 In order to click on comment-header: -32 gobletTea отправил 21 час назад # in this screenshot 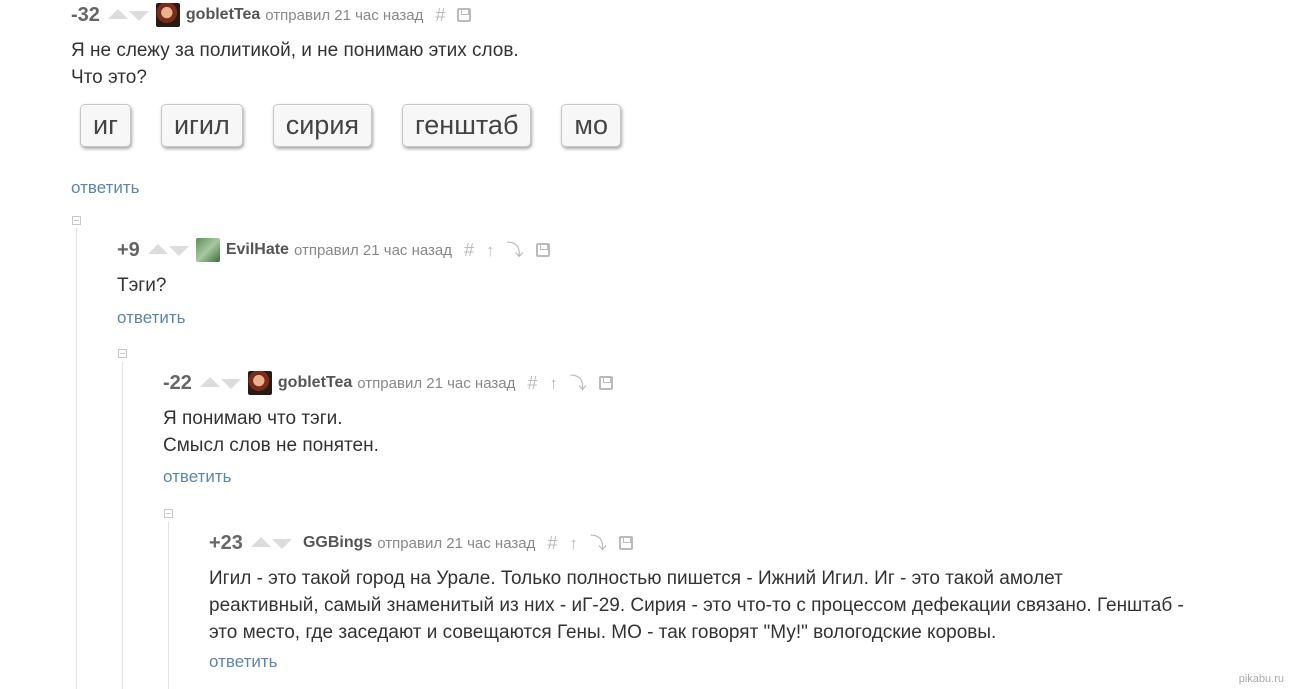, I will do `click(295, 15)`.